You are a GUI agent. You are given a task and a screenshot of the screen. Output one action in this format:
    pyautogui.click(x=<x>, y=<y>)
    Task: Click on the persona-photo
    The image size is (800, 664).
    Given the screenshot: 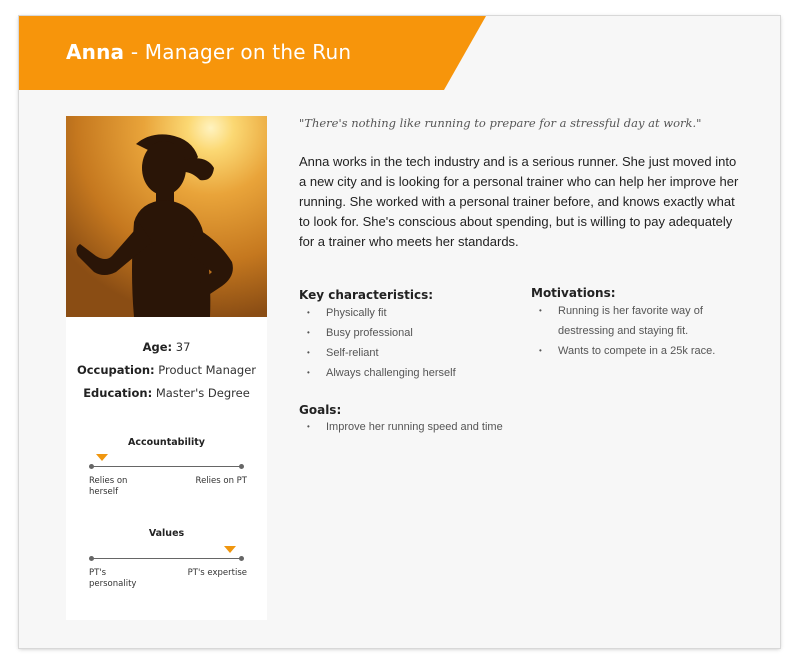 What is the action you would take?
    pyautogui.click(x=166, y=216)
    